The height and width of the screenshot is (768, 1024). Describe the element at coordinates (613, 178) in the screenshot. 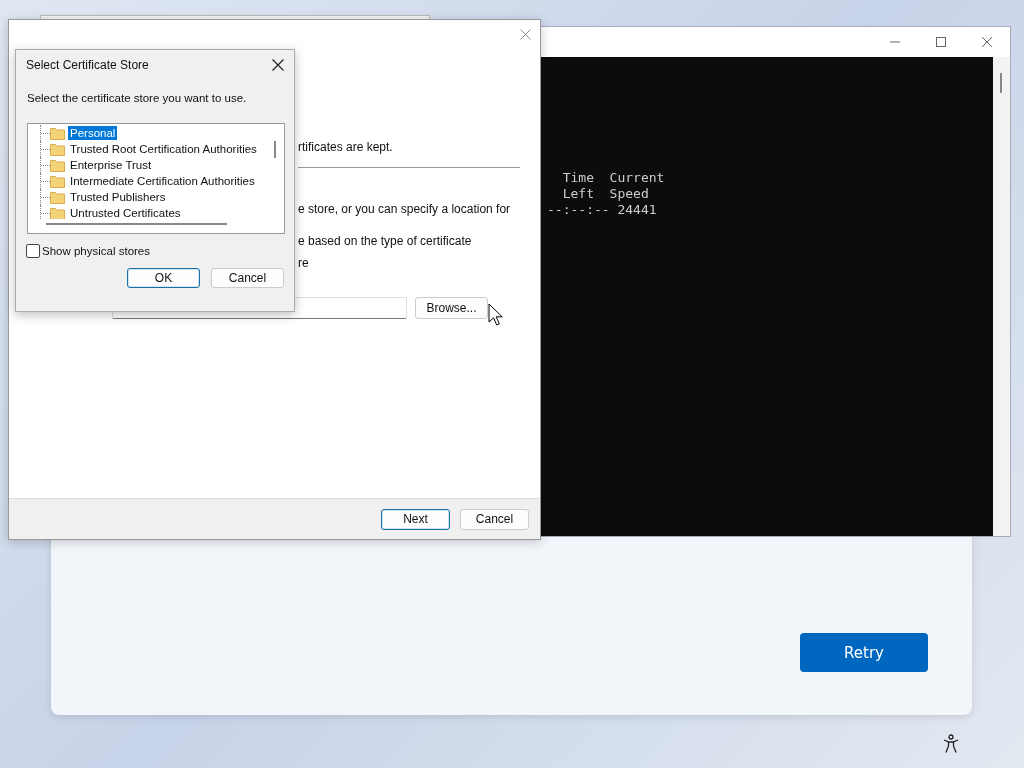

I see `console-text: Time Current` at that location.